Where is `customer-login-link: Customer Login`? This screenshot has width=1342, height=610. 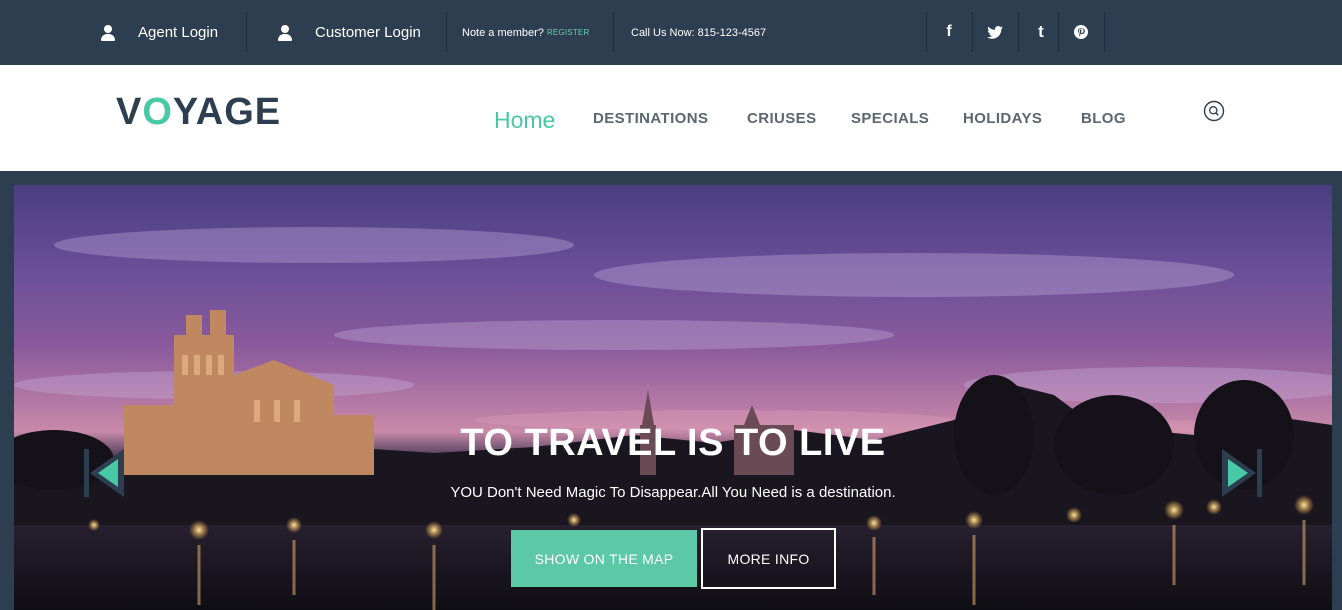
customer-login-link: Customer Login is located at coordinates (349, 32).